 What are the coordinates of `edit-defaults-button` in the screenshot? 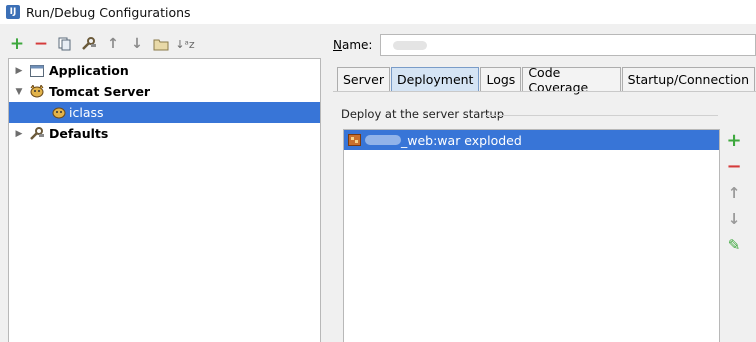 It's located at (89, 44).